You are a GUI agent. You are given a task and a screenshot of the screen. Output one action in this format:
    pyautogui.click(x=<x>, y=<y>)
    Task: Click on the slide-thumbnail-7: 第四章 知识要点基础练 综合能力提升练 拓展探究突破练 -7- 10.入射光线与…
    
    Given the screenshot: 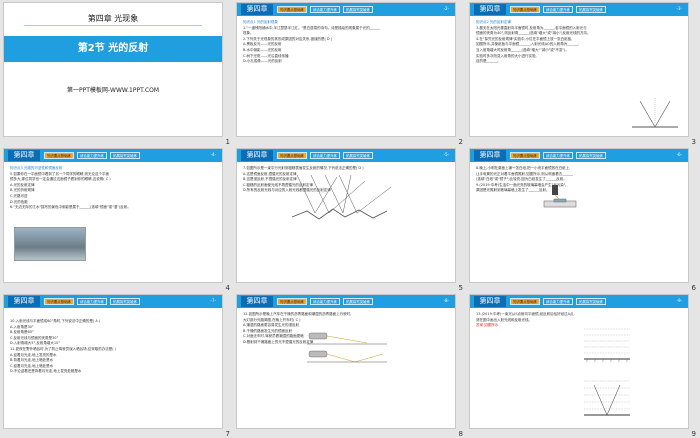 What is the action you would take?
    pyautogui.click(x=116, y=365)
    